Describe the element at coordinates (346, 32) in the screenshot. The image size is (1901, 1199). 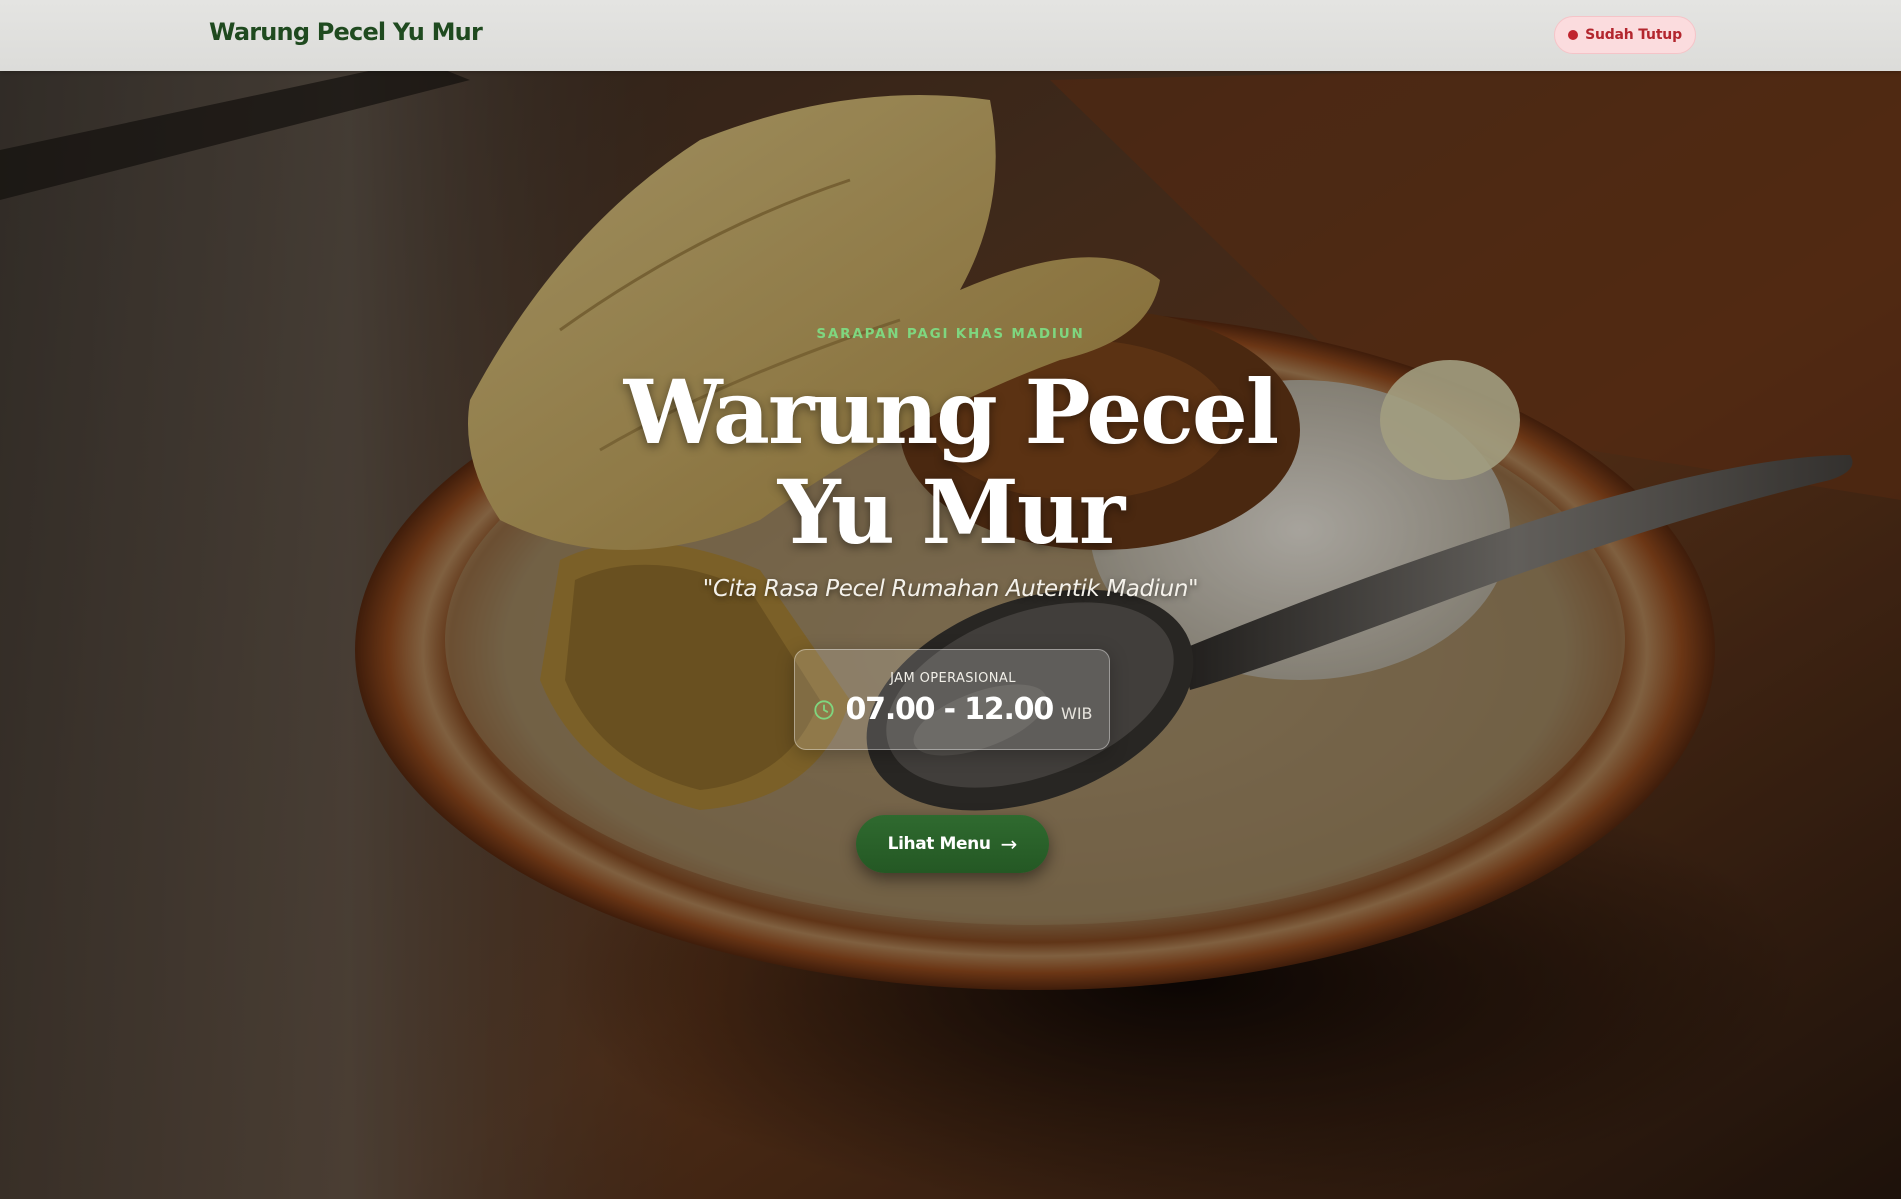
I see `brand-logo-link: Warung Pecel Yu Mur` at that location.